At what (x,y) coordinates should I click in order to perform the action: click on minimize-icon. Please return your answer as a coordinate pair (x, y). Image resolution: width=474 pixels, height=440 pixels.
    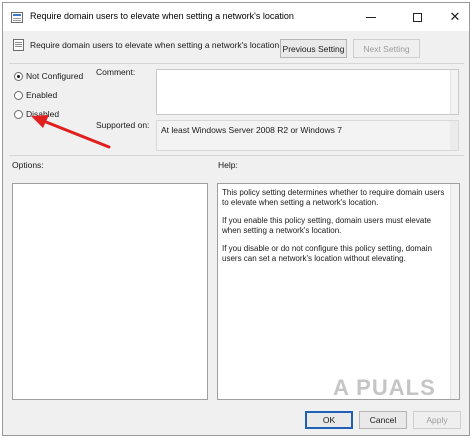
    Looking at the image, I should click on (371, 17).